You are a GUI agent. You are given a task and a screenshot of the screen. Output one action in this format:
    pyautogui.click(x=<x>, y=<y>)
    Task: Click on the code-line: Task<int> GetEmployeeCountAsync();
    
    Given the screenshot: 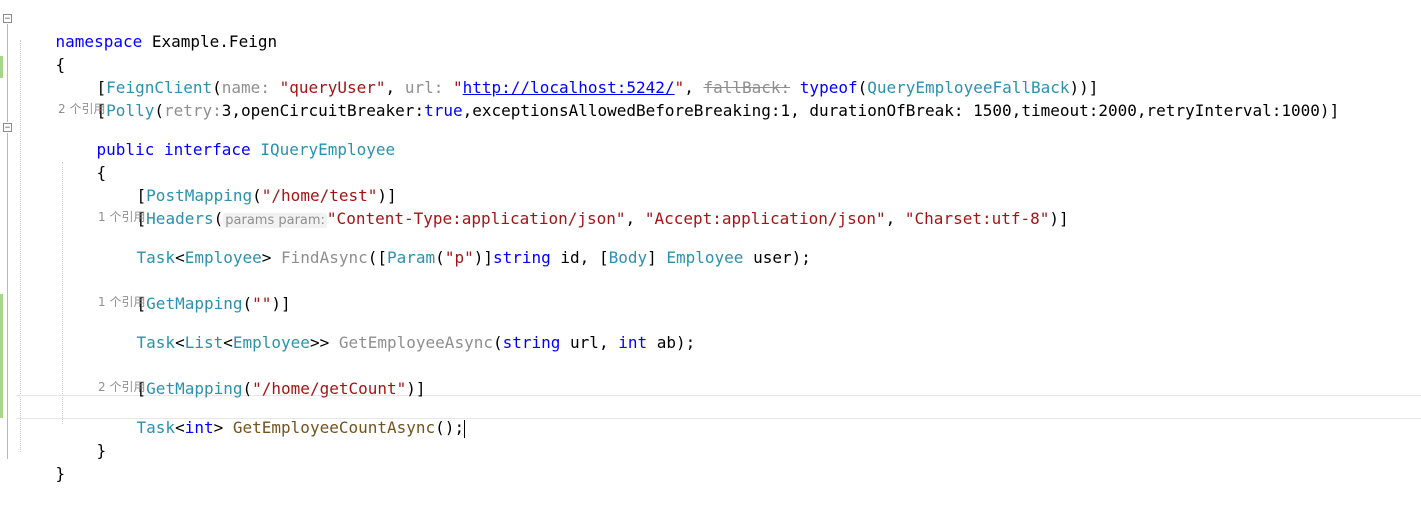 What is the action you would take?
    pyautogui.click(x=282, y=416)
    